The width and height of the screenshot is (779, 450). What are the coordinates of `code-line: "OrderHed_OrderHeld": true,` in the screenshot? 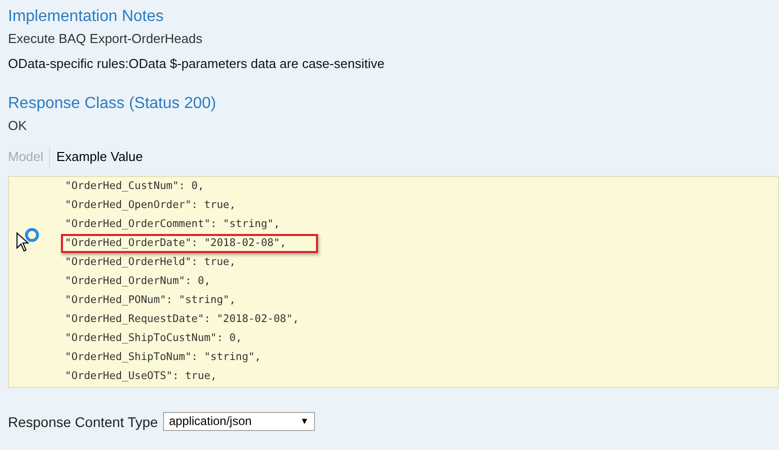 It's located at (150, 262).